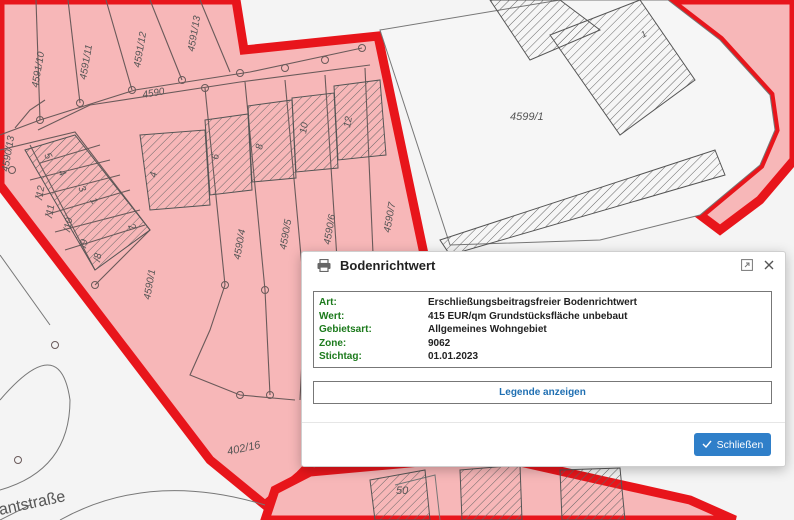 This screenshot has height=520, width=794. Describe the element at coordinates (324, 265) in the screenshot. I see `print-icon` at that location.